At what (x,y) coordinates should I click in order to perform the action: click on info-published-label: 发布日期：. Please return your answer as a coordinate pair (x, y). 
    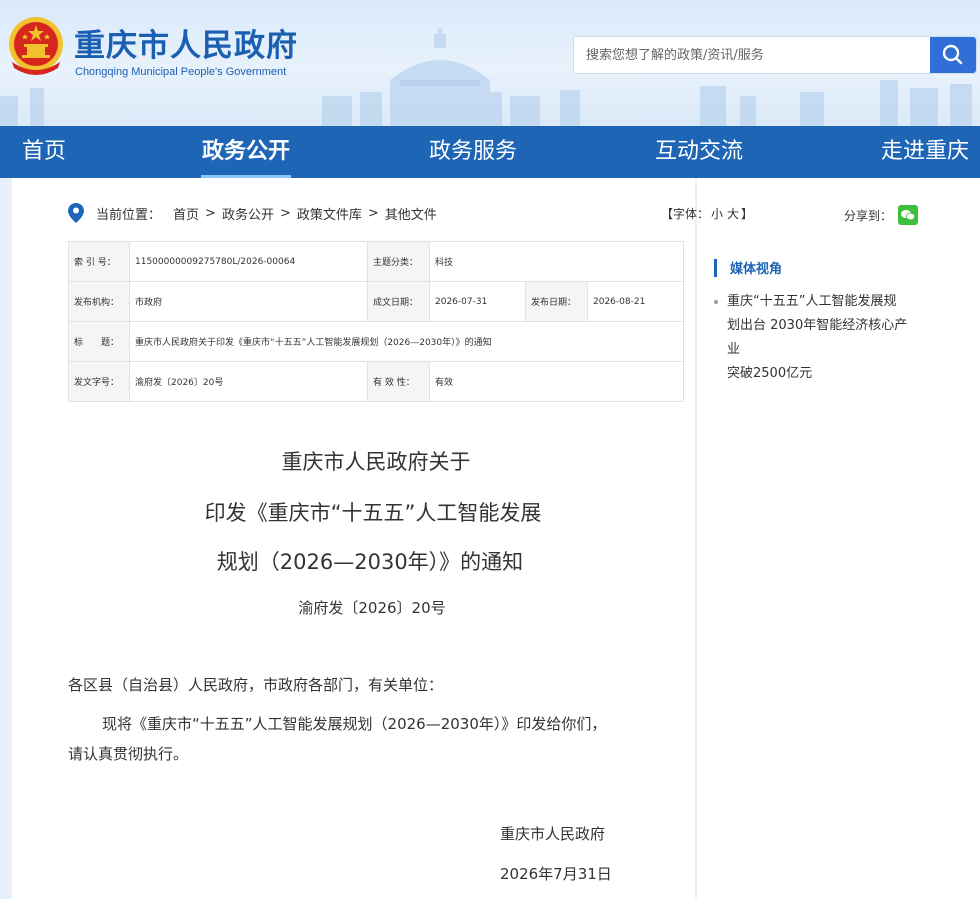
    Looking at the image, I should click on (556, 301).